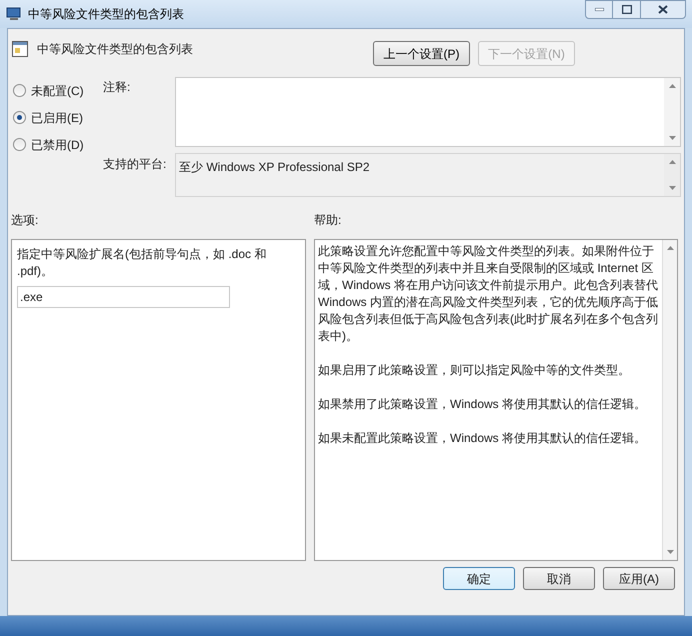 Image resolution: width=692 pixels, height=636 pixels. Describe the element at coordinates (488, 294) in the screenshot. I see `help-paragraph: 此策略设置允许您配置中等风险文件类型的列表。如果附件位于中等风险文件类型的列表中并且来自受限制的区域或 Internet 区域，Windows 将在用户访问该文件前提示用户。此包含列表替代 Windows 内置的潜在高风险文件类型列表，它的优先顺序高于低风险包含列表但低于高风险包含列表(此时扩展名列在多个包含列表中)。` at that location.